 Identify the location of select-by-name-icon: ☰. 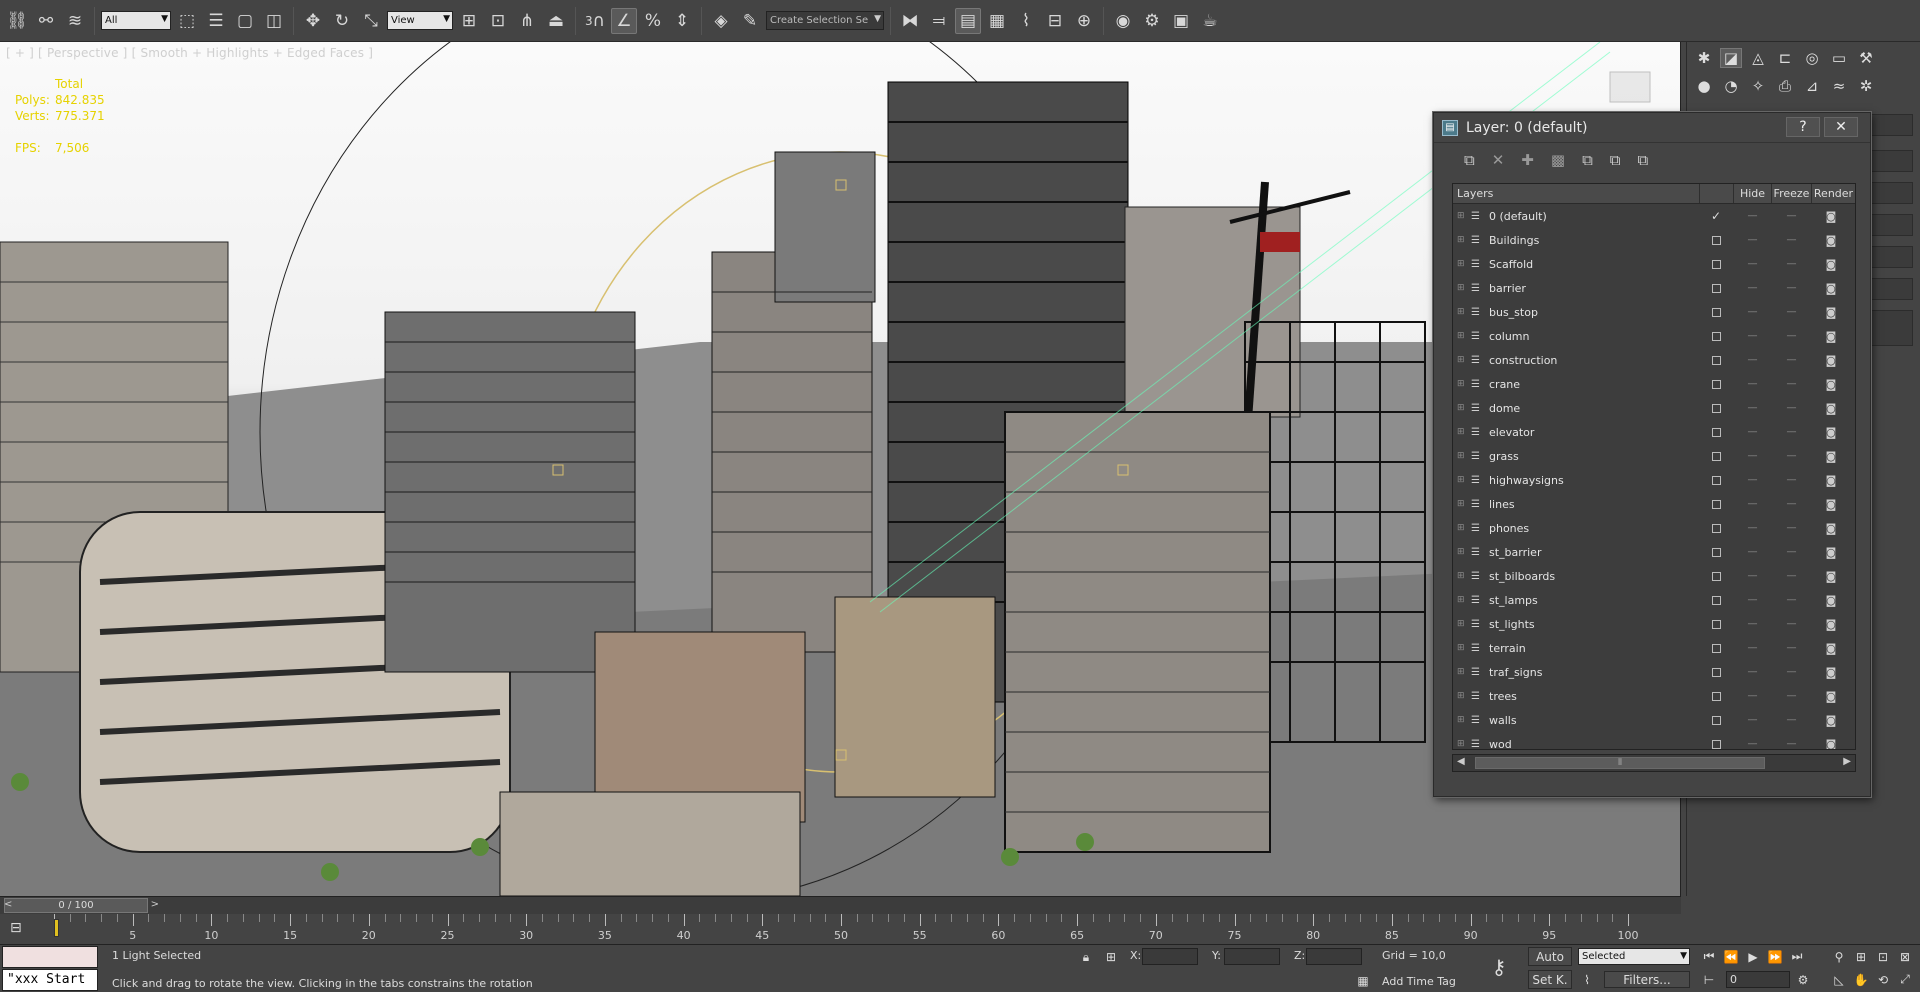
(216, 21).